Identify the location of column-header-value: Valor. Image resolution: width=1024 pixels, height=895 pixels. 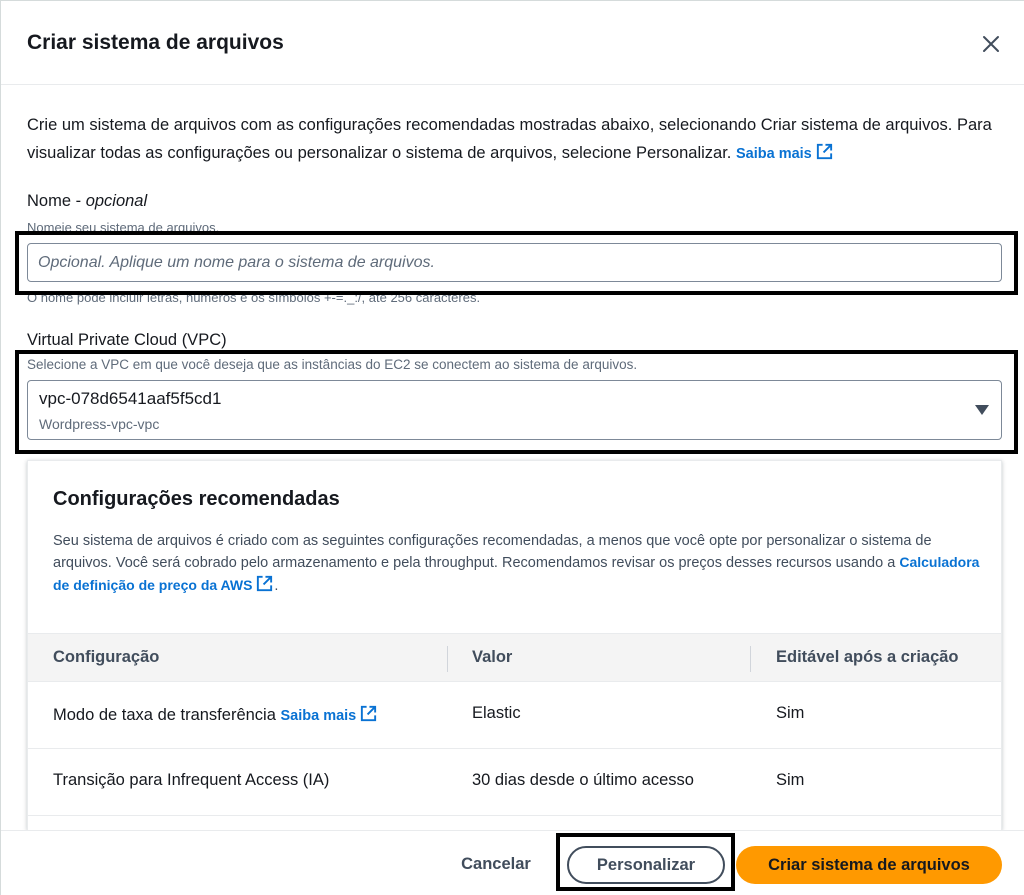
(492, 657).